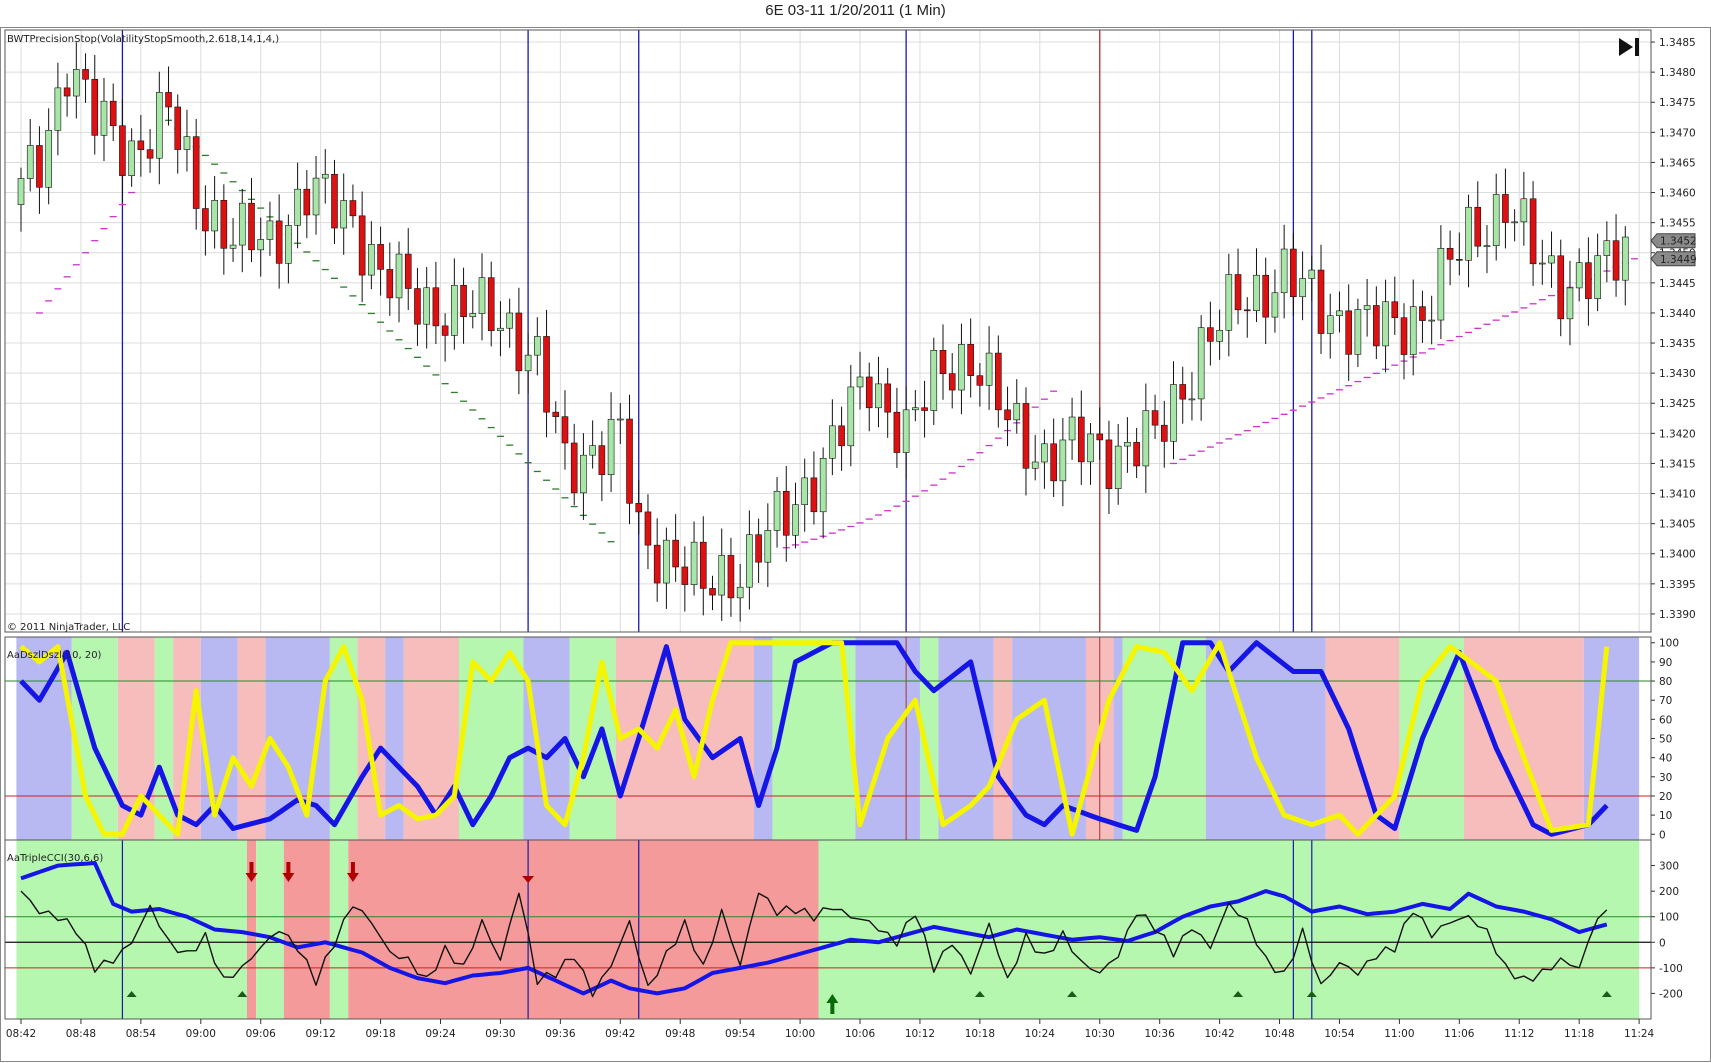 The height and width of the screenshot is (1063, 1711). Describe the element at coordinates (1639, 1034) in the screenshot. I see `x-tick-label: 11:24` at that location.